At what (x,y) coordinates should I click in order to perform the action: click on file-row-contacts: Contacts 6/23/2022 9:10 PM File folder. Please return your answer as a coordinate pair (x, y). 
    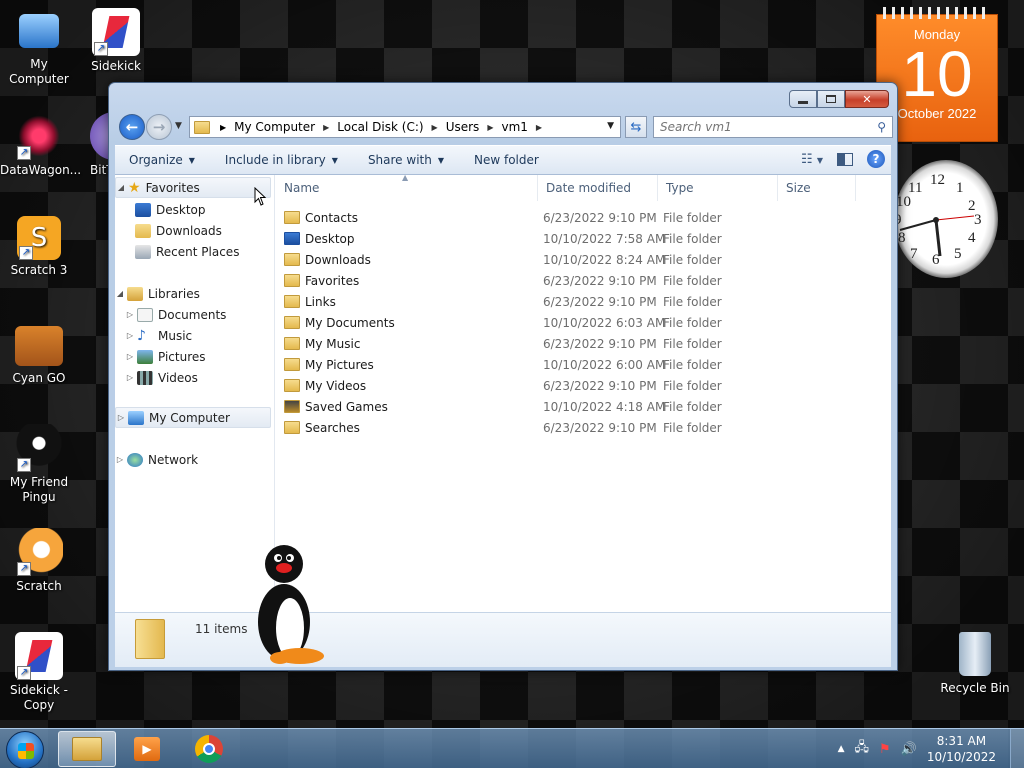
    Looking at the image, I should click on (583, 217).